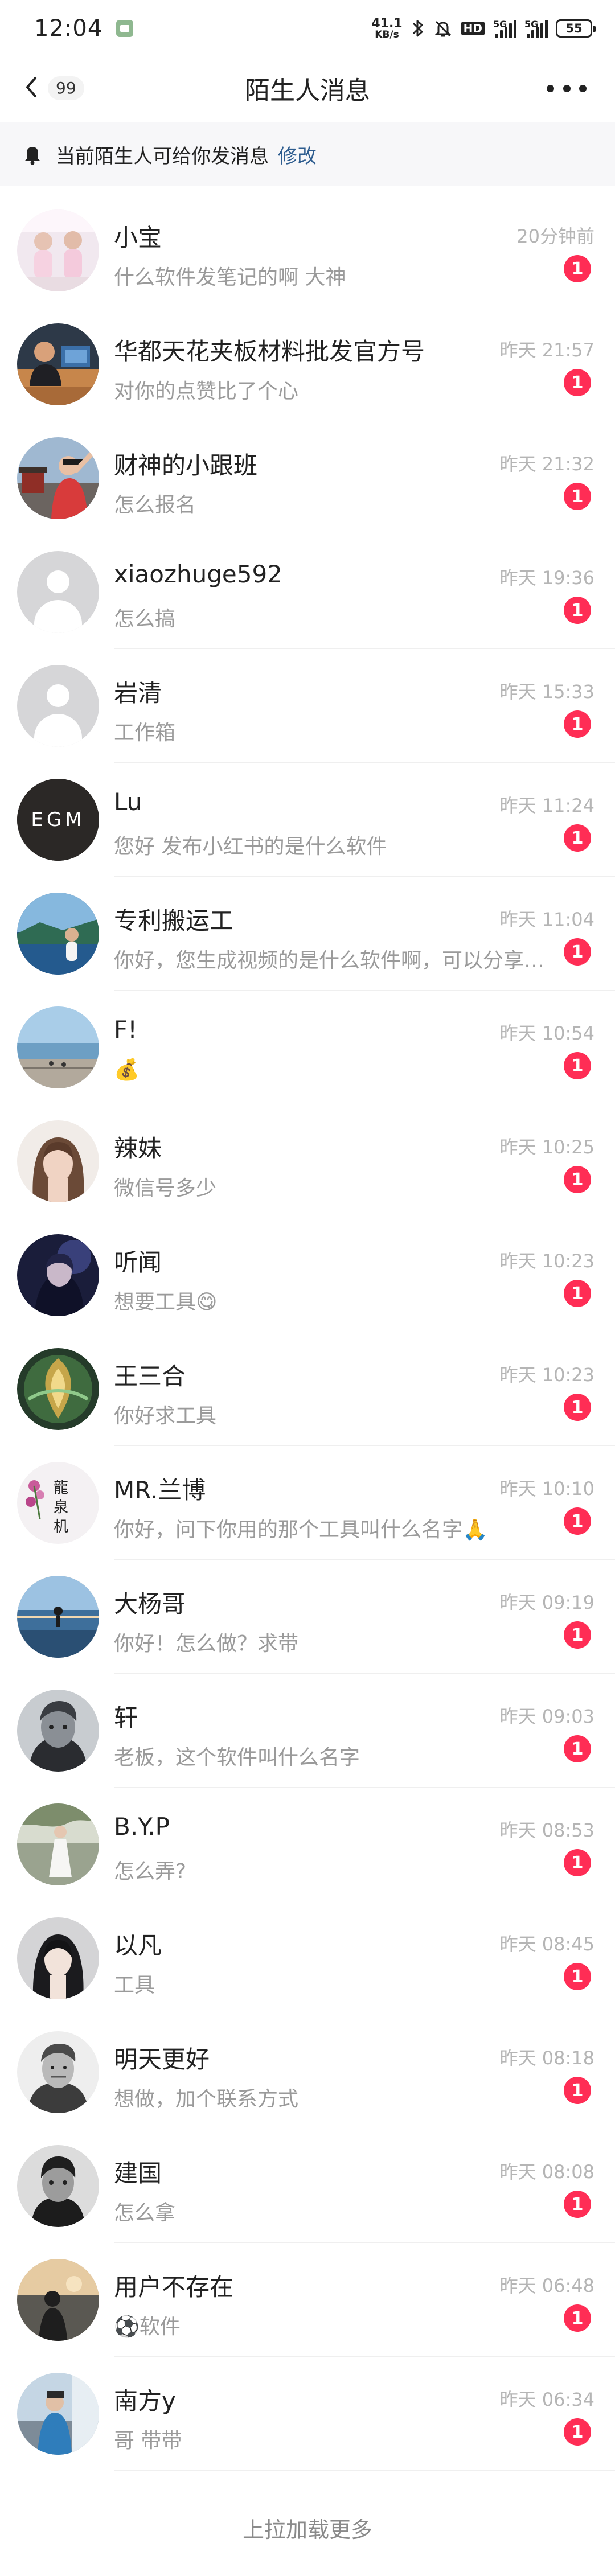 This screenshot has height=2576, width=615. I want to click on message-time: 昨天 10:10, so click(546, 1488).